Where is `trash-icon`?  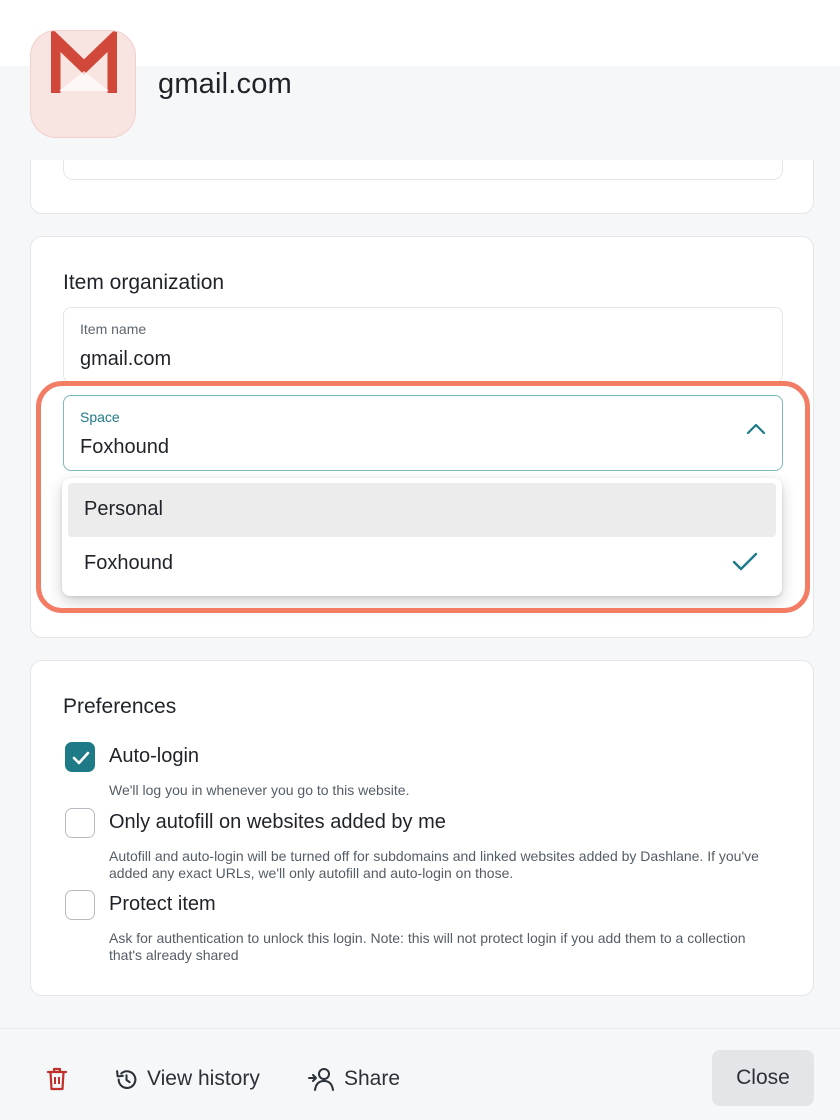
trash-icon is located at coordinates (57, 1081).